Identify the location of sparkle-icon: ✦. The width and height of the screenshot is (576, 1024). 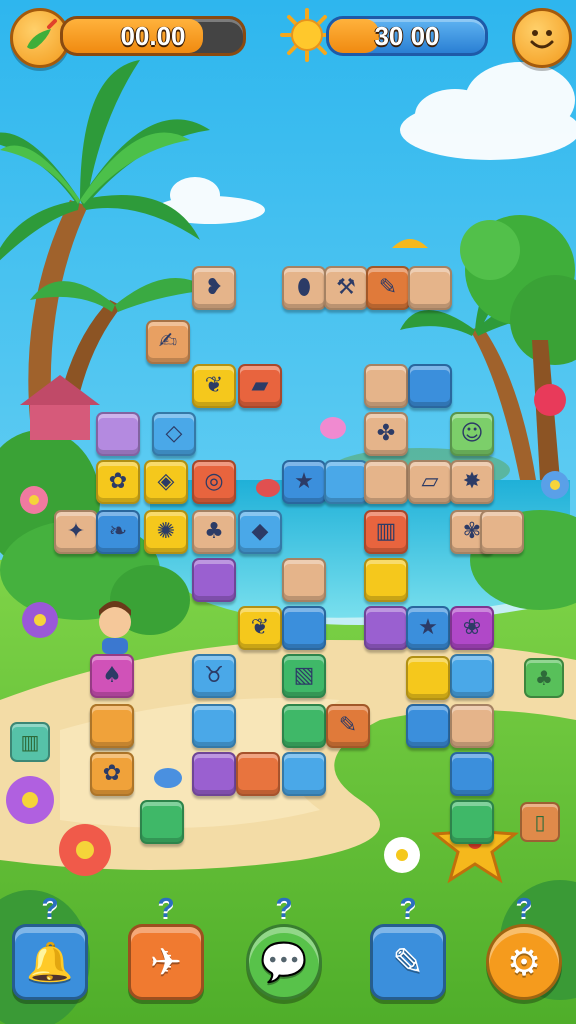
(76, 531).